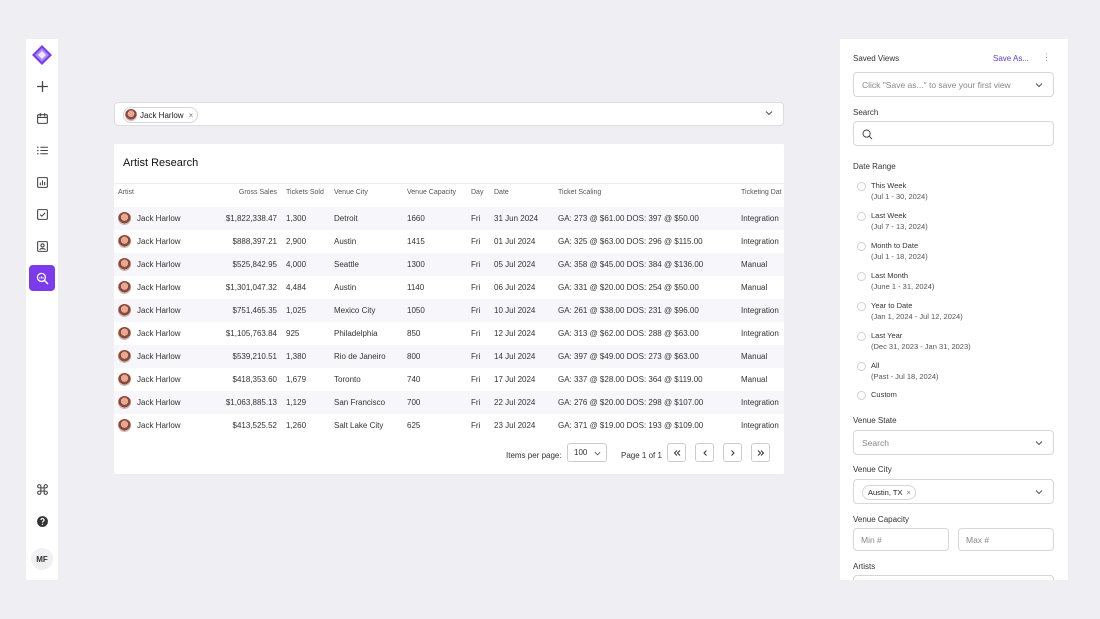  I want to click on col-header: Gross Sales, so click(252, 192).